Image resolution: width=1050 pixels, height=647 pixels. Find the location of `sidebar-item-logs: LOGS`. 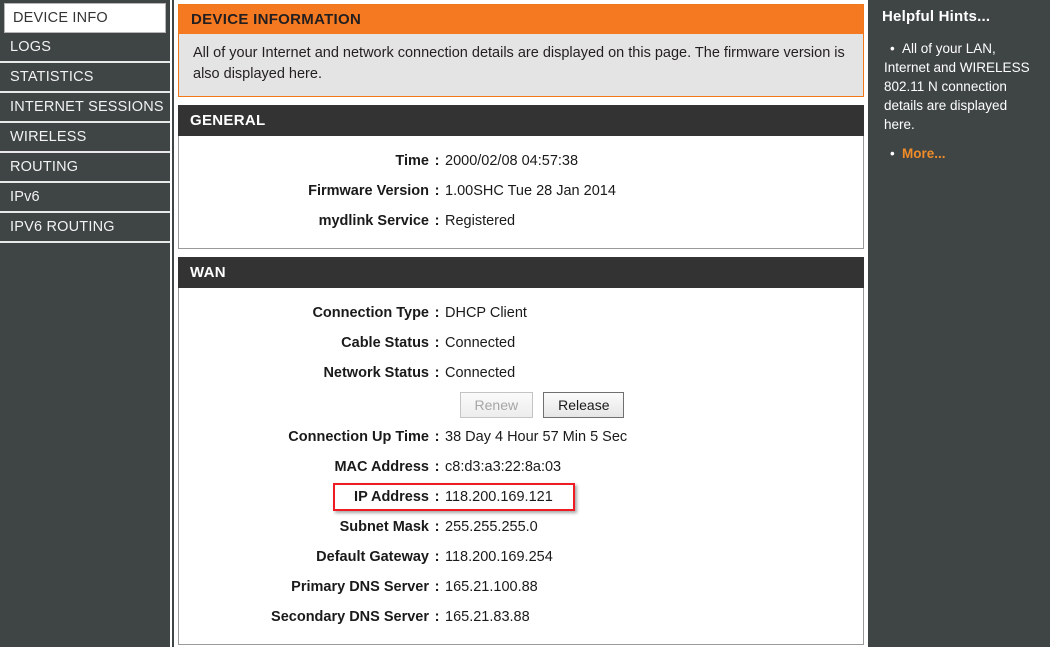

sidebar-item-logs: LOGS is located at coordinates (85, 48).